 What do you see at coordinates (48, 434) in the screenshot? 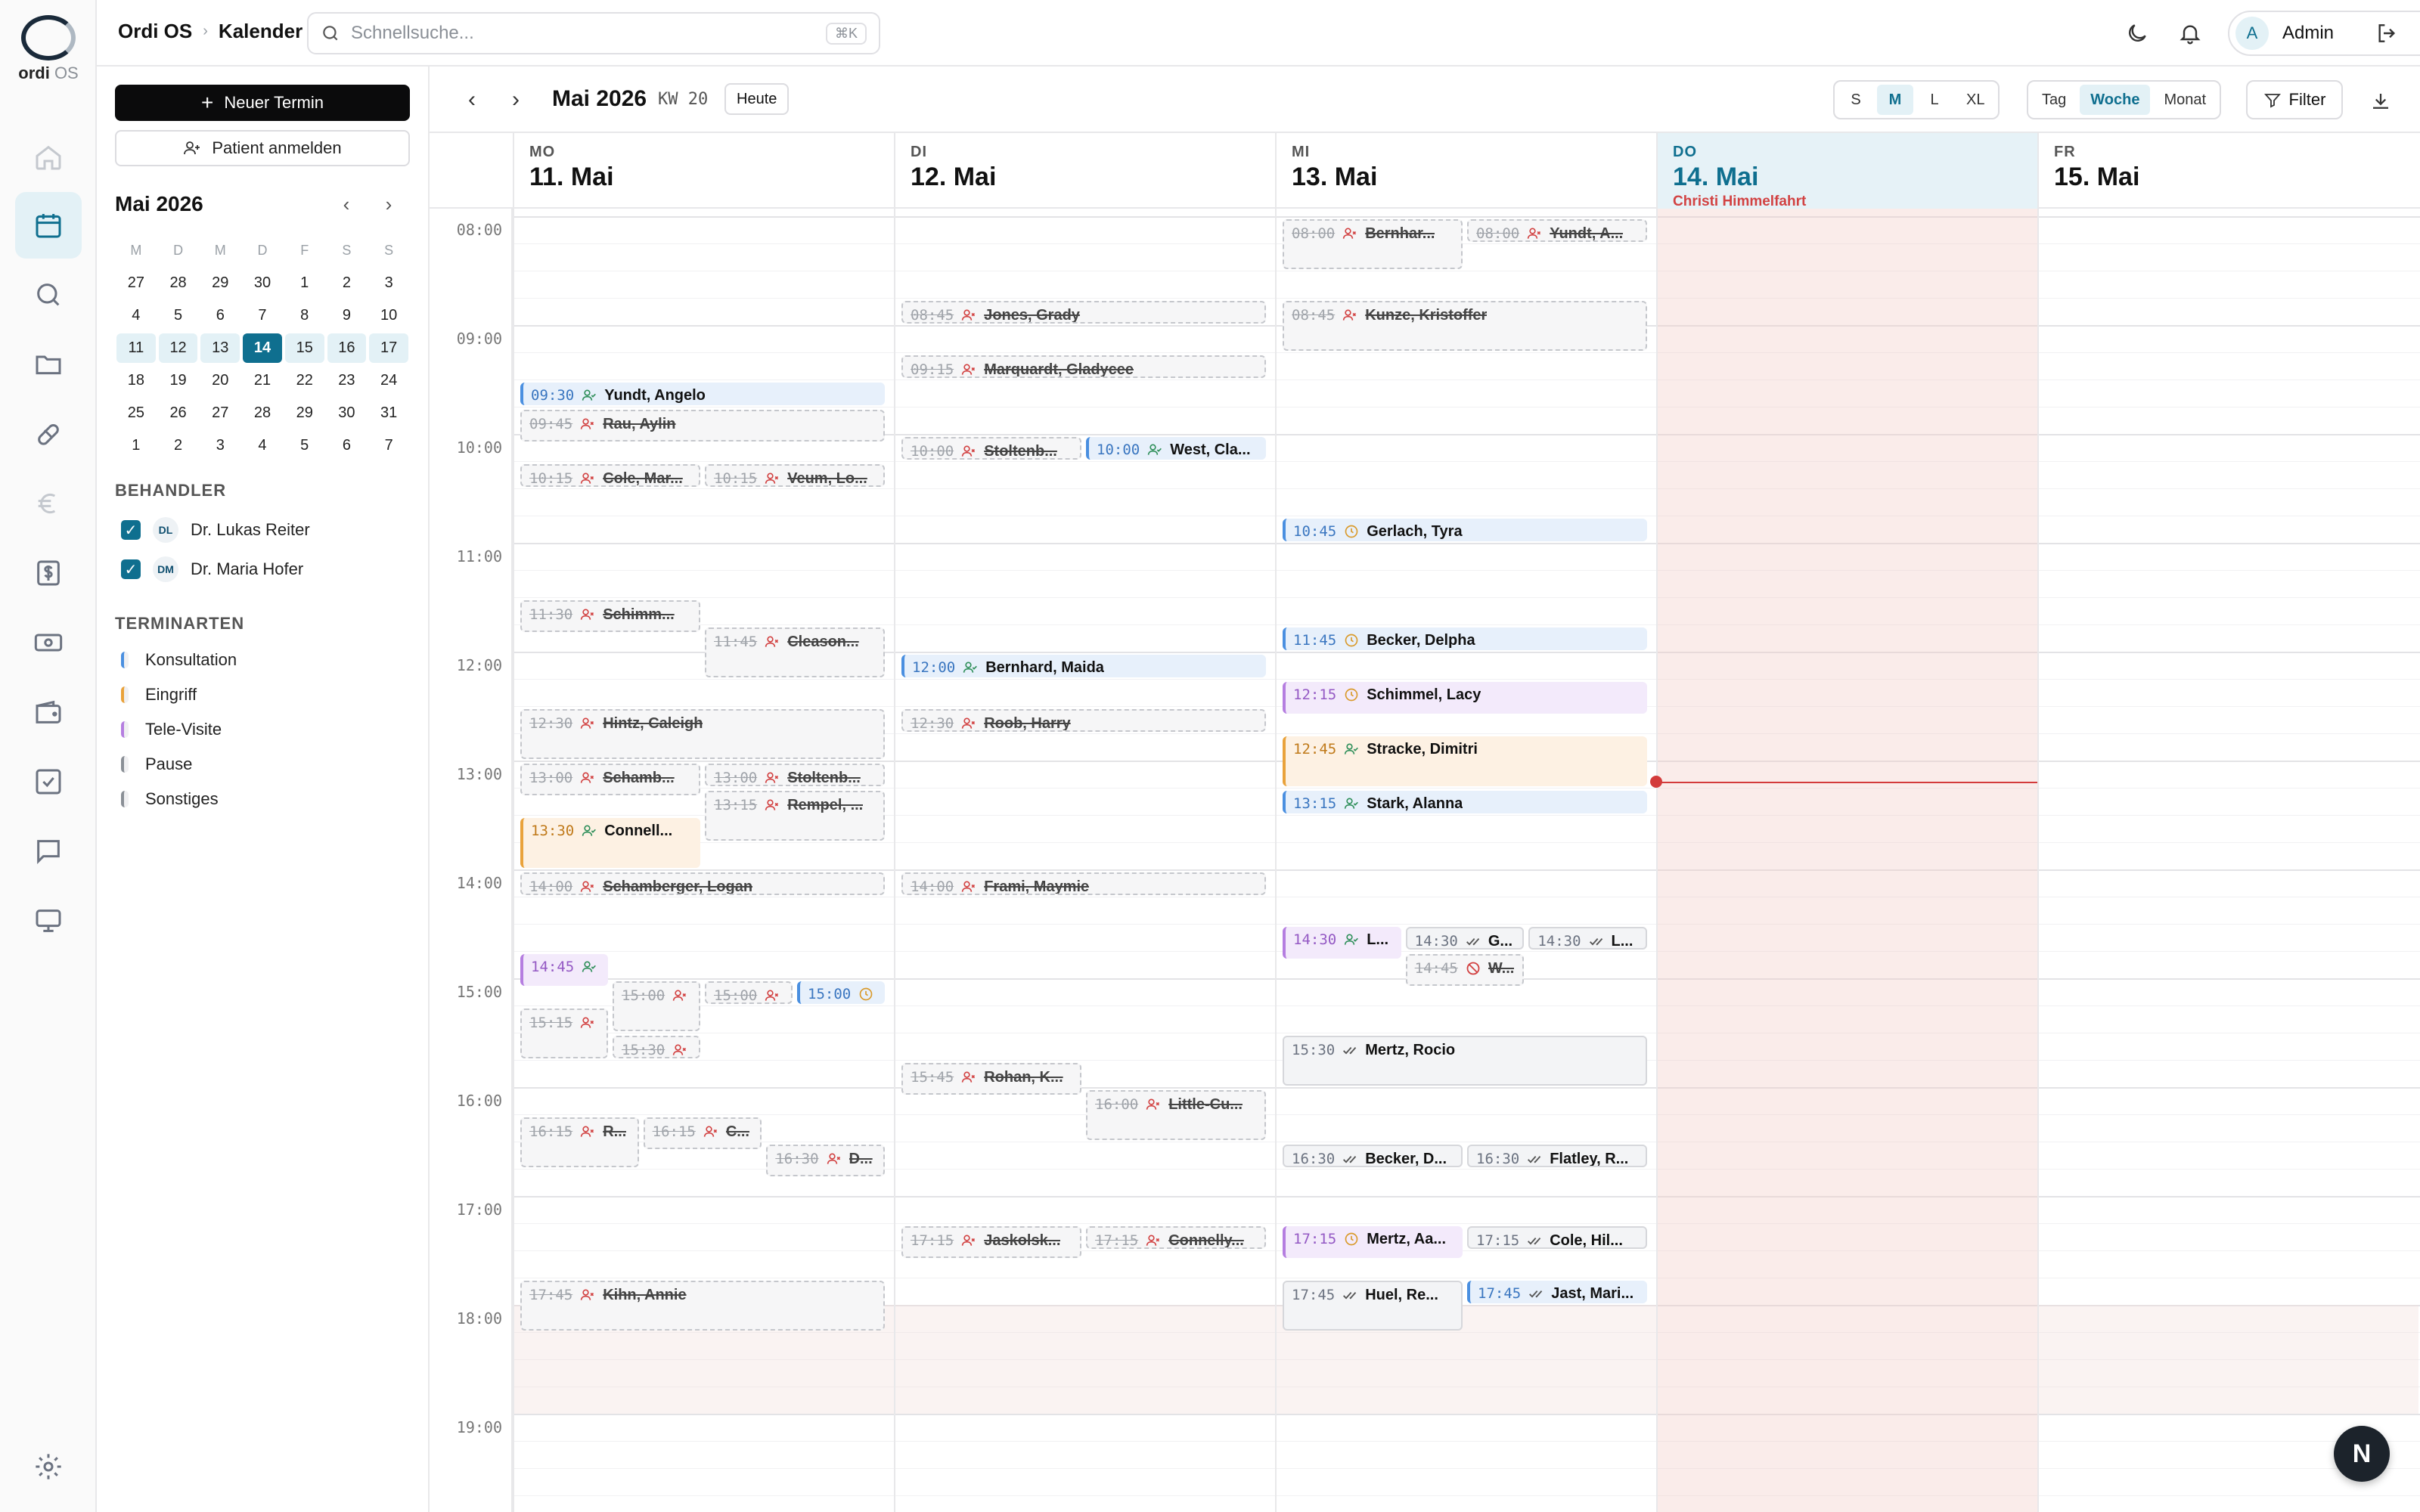
I see `nav-medications` at bounding box center [48, 434].